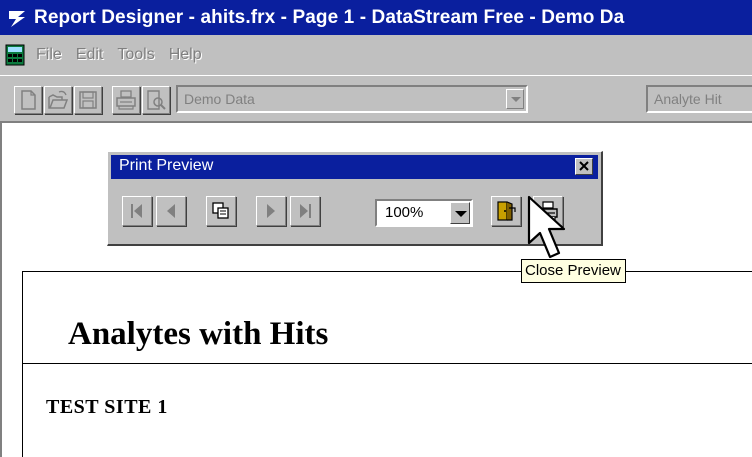  What do you see at coordinates (22, 364) in the screenshot?
I see `report-frame-left-border` at bounding box center [22, 364].